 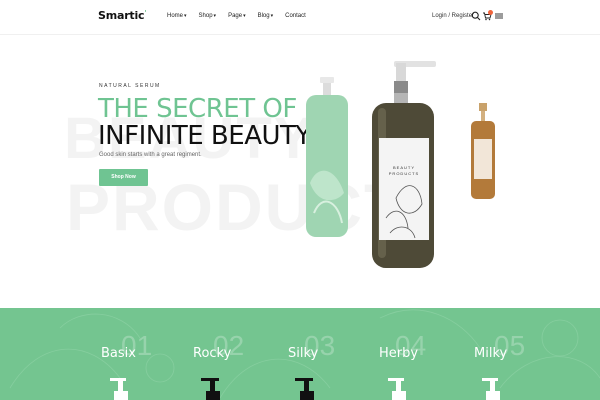 I want to click on nav-item-blog: Blog ▾, so click(x=266, y=16).